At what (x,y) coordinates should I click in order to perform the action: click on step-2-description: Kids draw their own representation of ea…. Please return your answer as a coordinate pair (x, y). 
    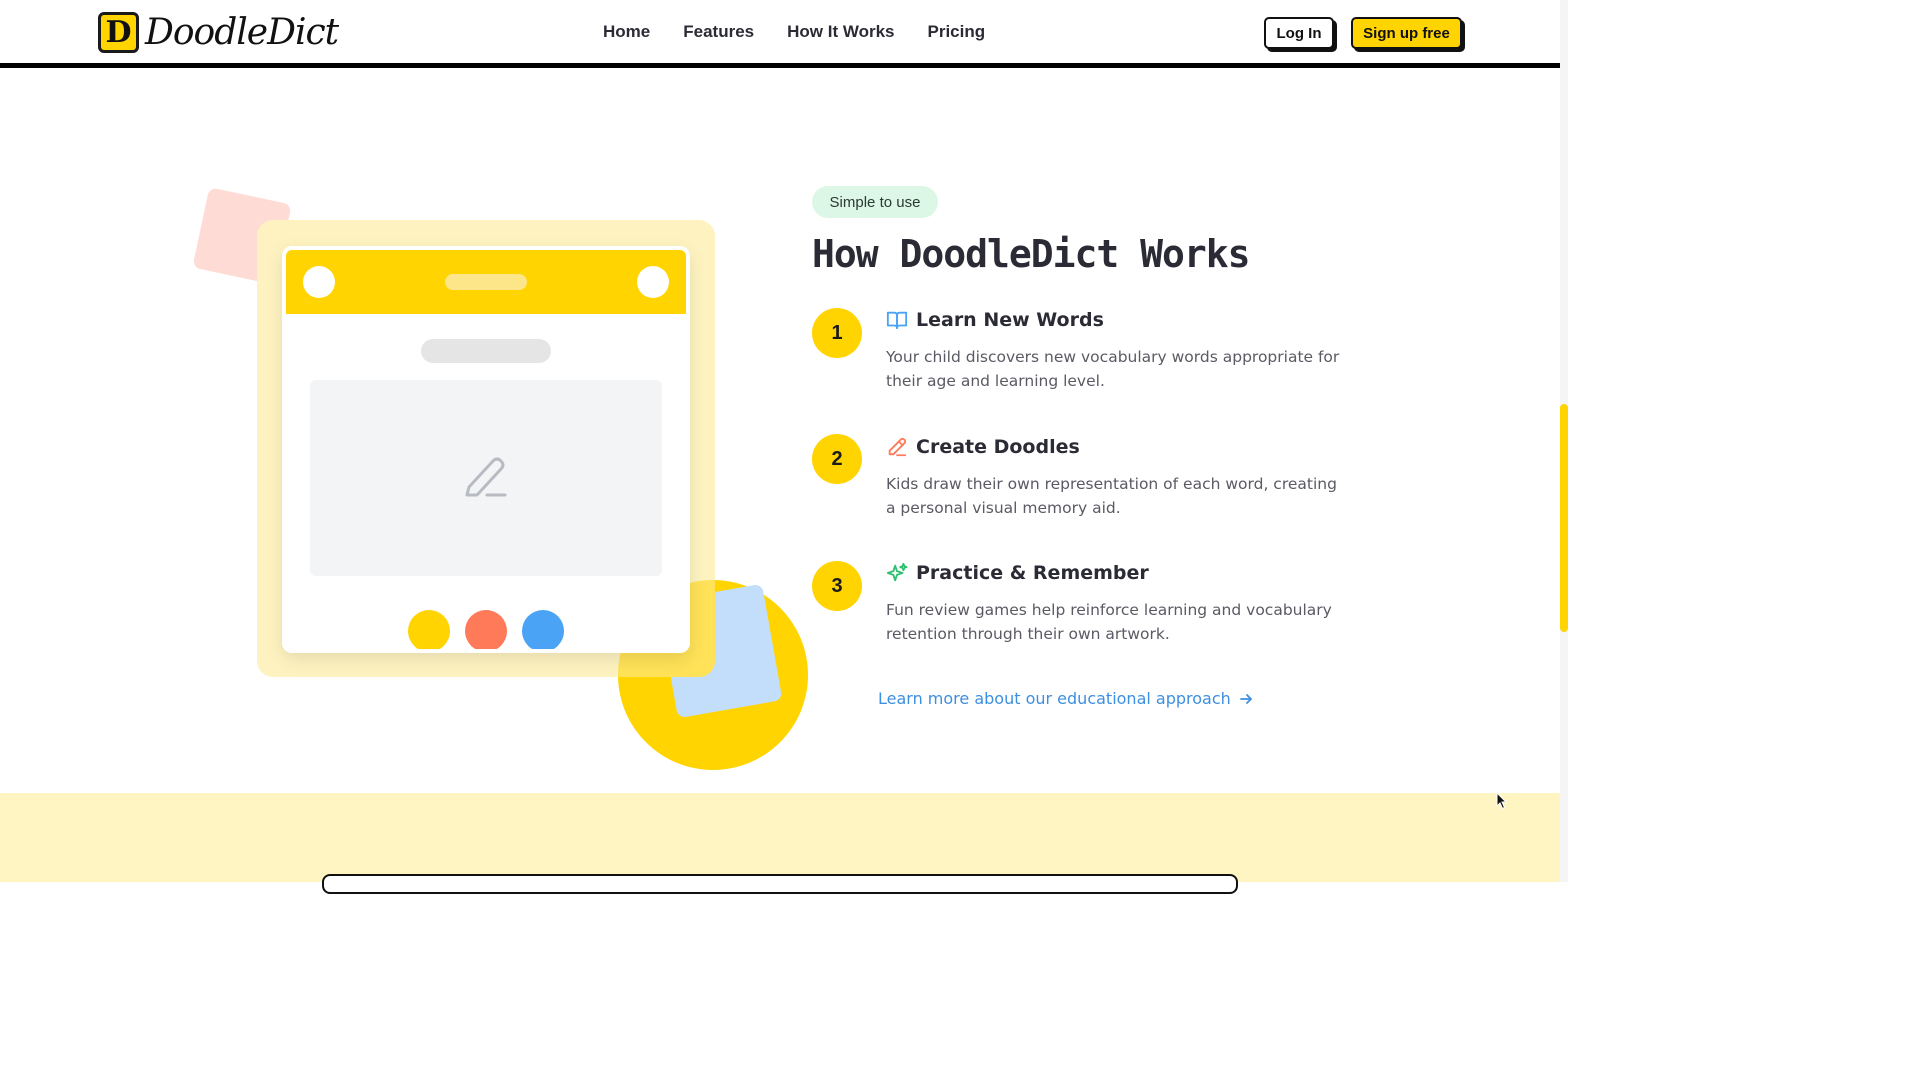
    Looking at the image, I should click on (1111, 496).